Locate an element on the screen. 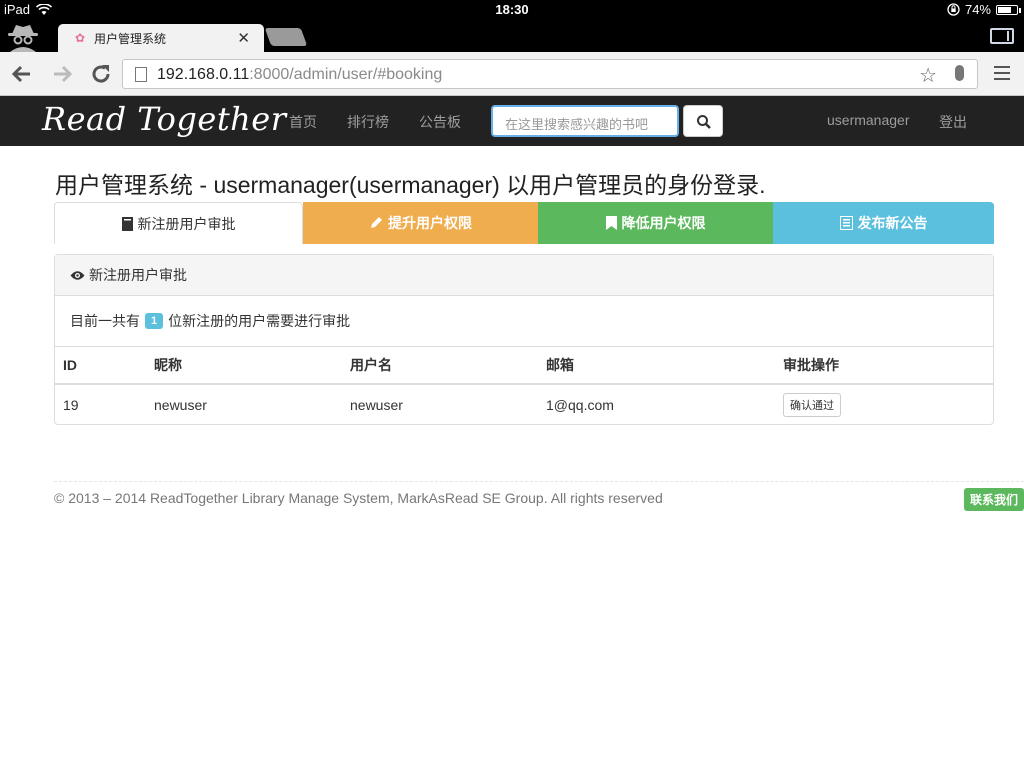  rotation-lock-icon is located at coordinates (953, 9).